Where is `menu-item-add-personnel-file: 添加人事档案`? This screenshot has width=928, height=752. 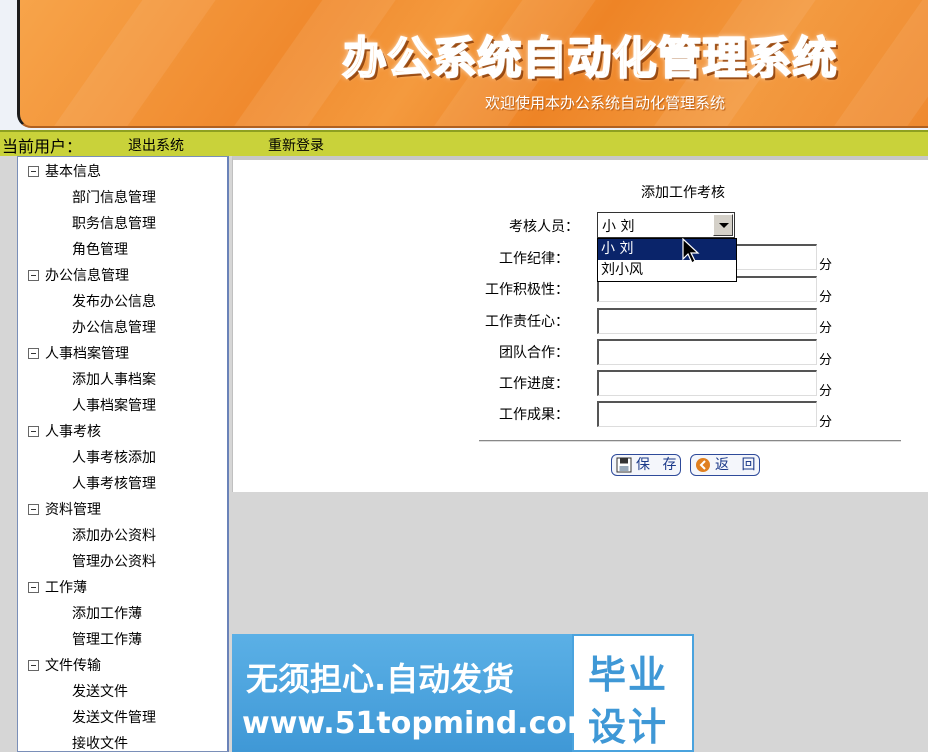
menu-item-add-personnel-file: 添加人事档案 is located at coordinates (122, 378).